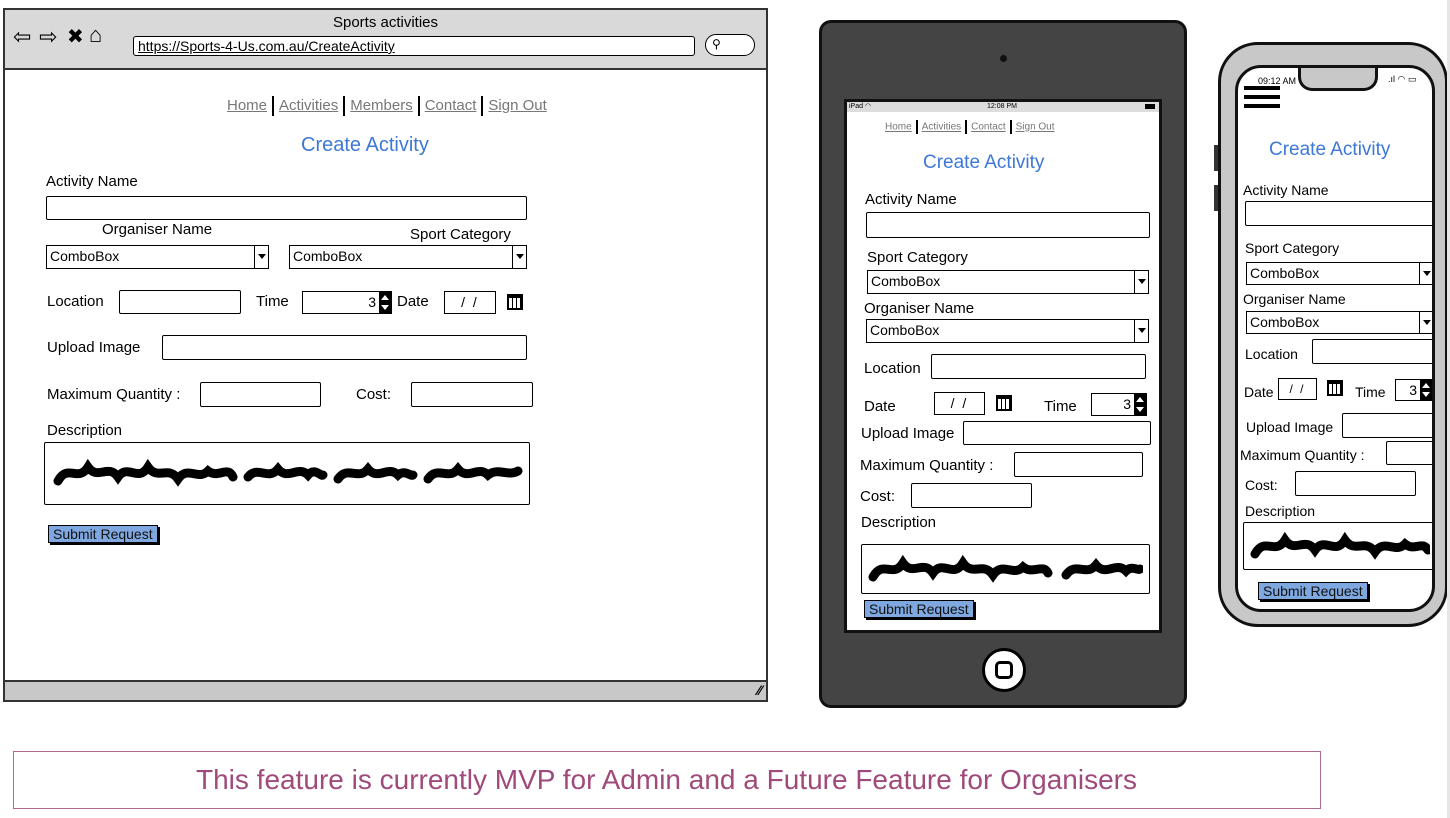  Describe the element at coordinates (716, 44) in the screenshot. I see `search-icon: ⚲` at that location.